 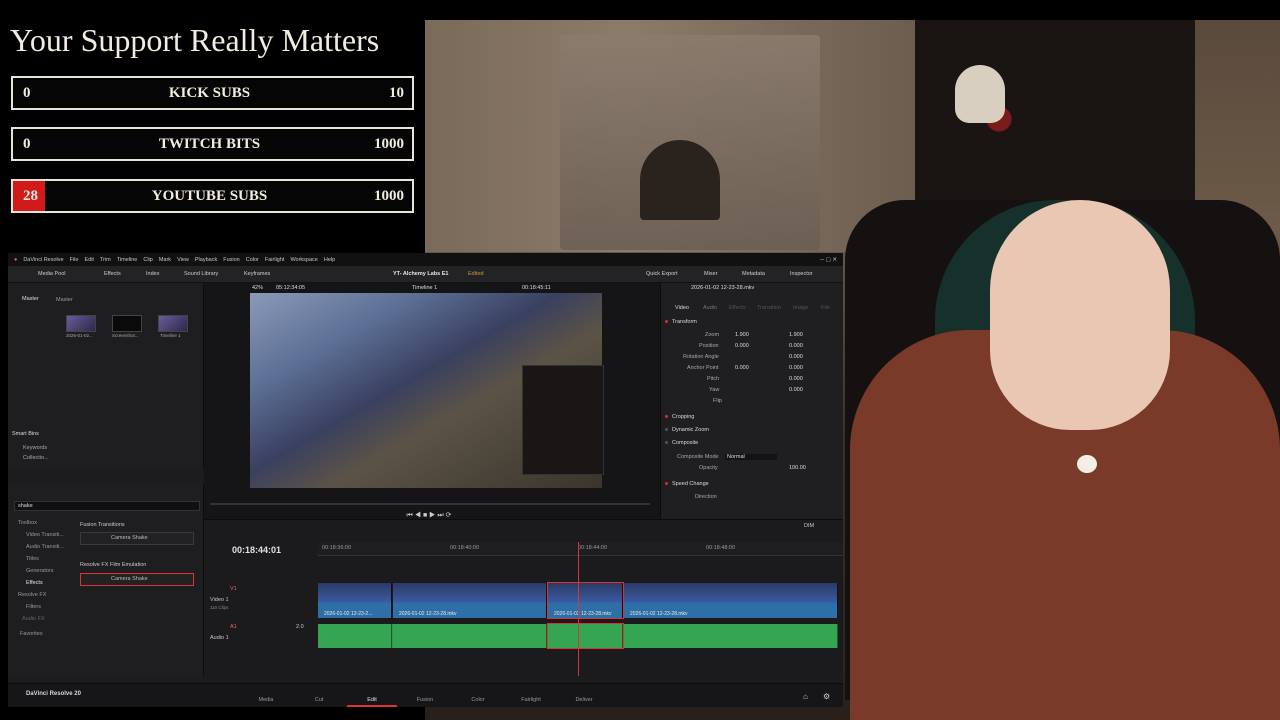 I want to click on position-y-field: 0.000, so click(x=796, y=346).